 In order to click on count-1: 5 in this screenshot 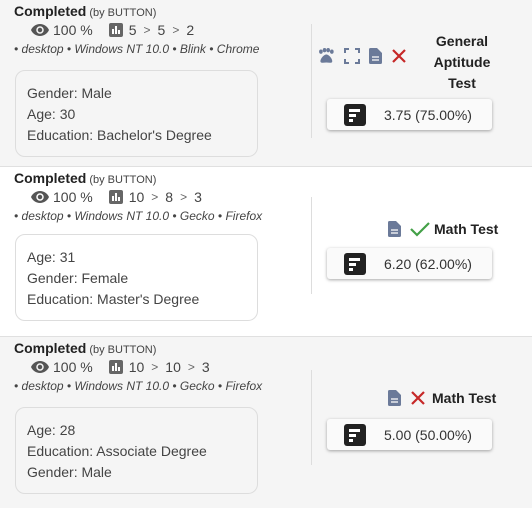, I will do `click(132, 30)`.